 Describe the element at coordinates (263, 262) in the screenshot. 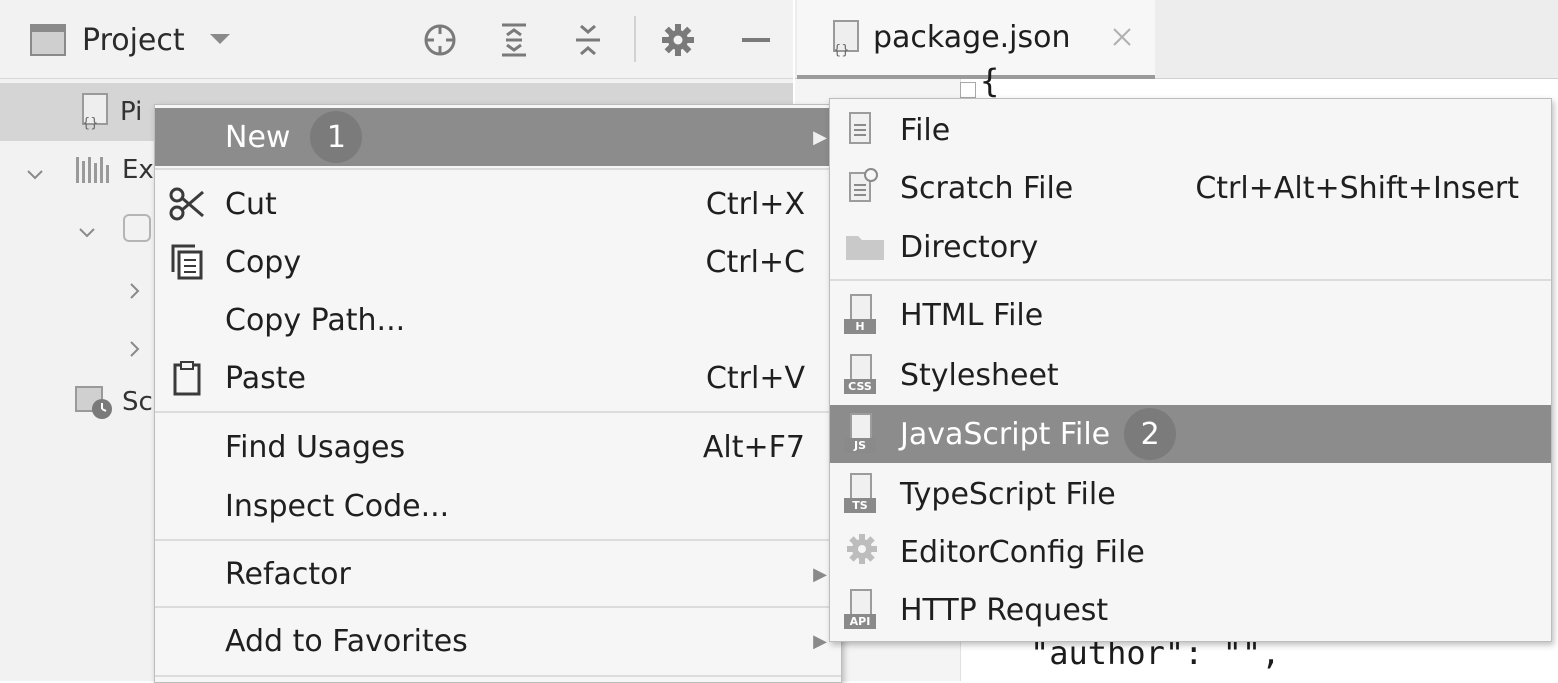

I see `menu-item-label: Copy` at that location.